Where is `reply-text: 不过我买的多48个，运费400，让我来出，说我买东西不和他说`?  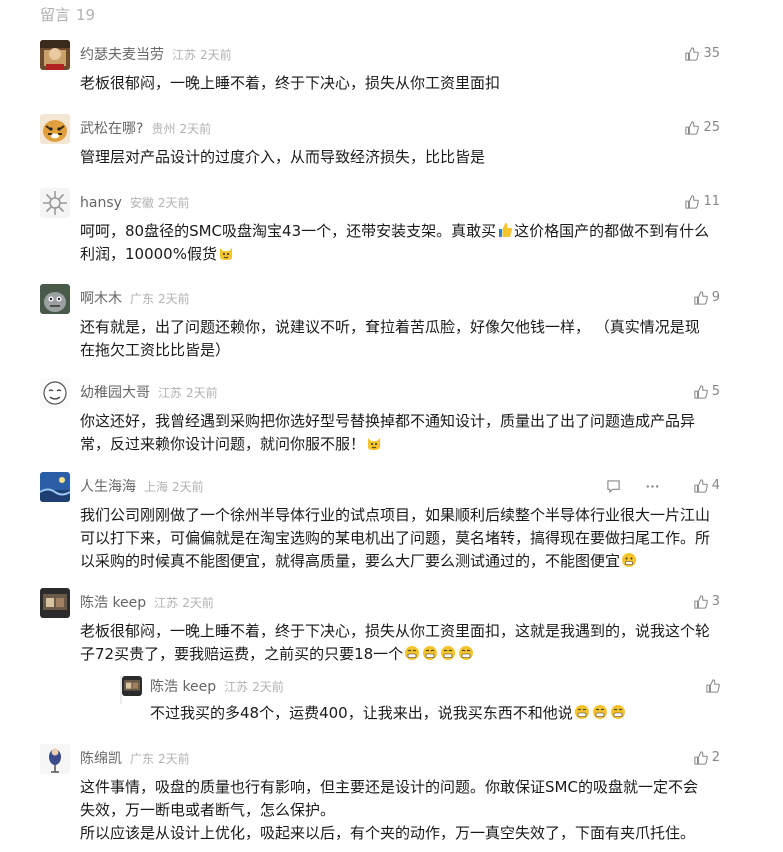 reply-text: 不过我买的多48个，运费400，让我来出，说我买东西不和他说 is located at coordinates (430, 713).